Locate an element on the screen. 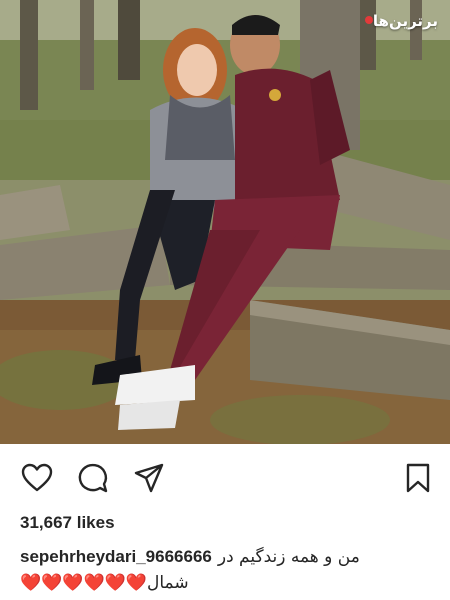 The width and height of the screenshot is (450, 600). comment-button is located at coordinates (93, 478).